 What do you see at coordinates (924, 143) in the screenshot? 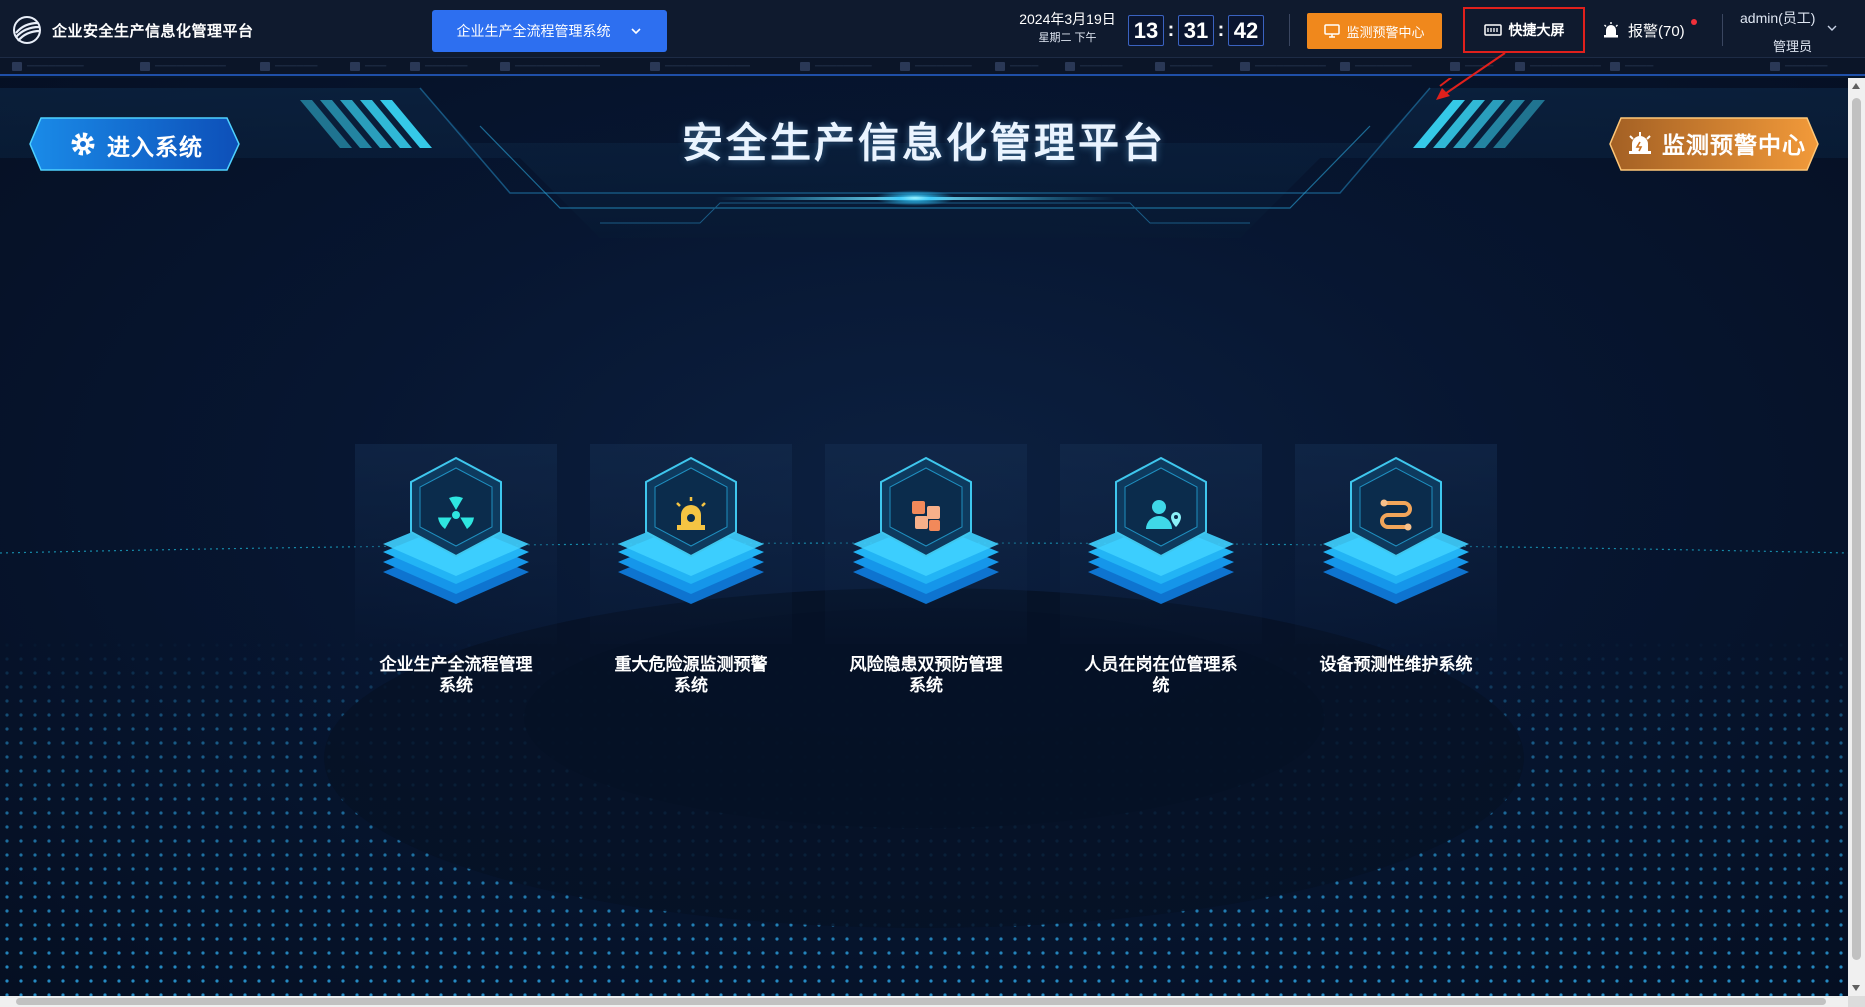
I see `page-title: 安全生产信息化管理平台` at bounding box center [924, 143].